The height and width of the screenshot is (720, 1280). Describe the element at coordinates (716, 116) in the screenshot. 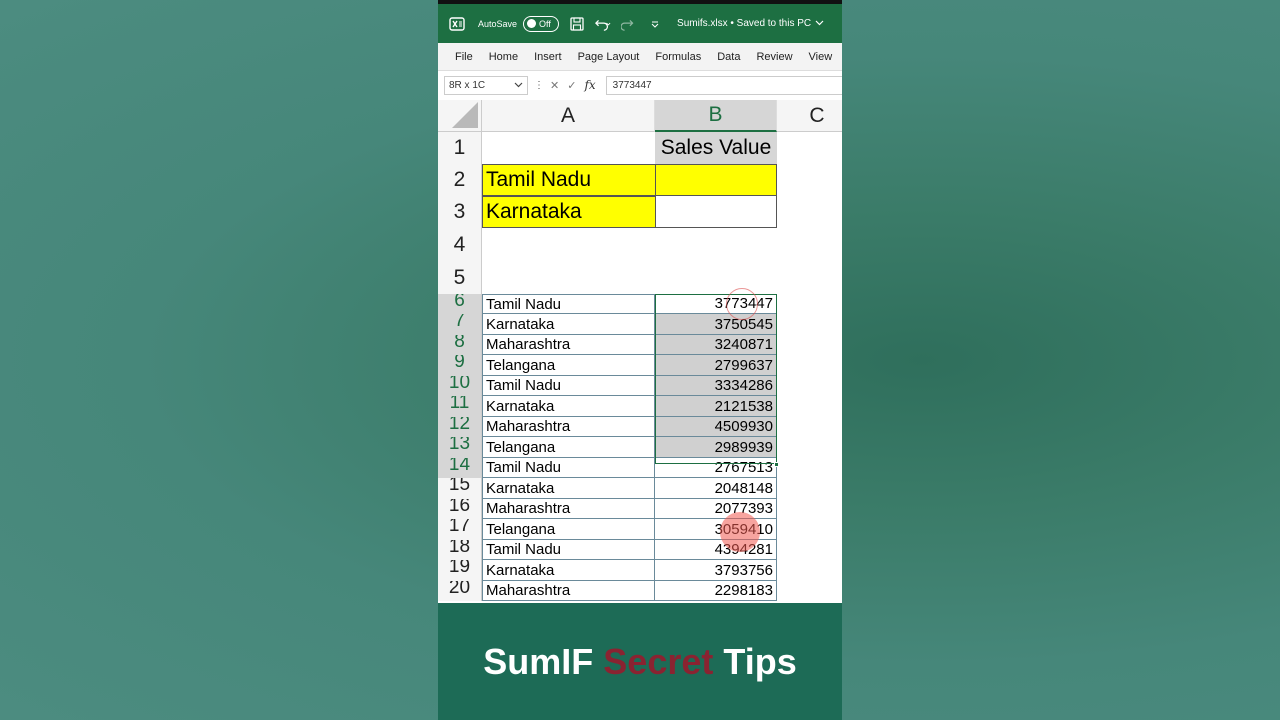

I see `column-header-b: B` at that location.